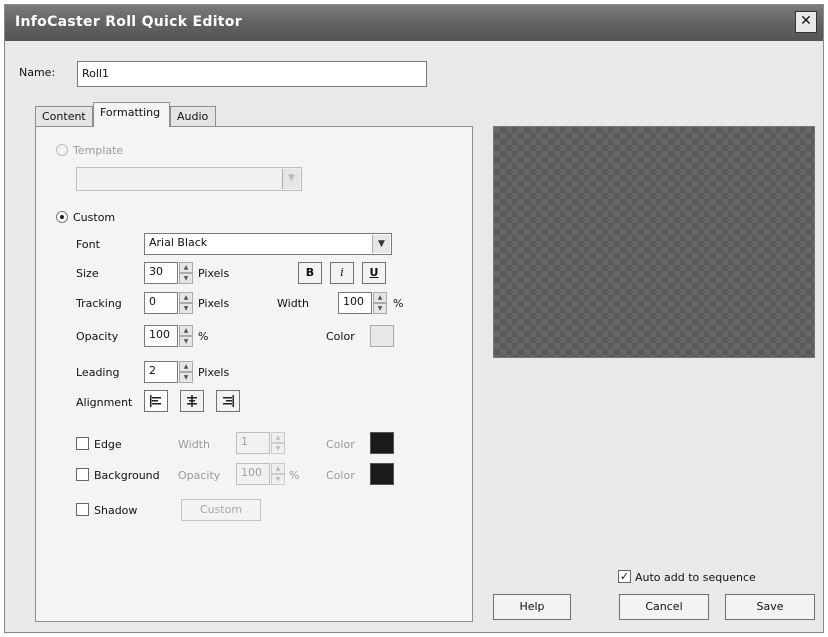  Describe the element at coordinates (104, 402) in the screenshot. I see `alignment-label: Alignment` at that location.